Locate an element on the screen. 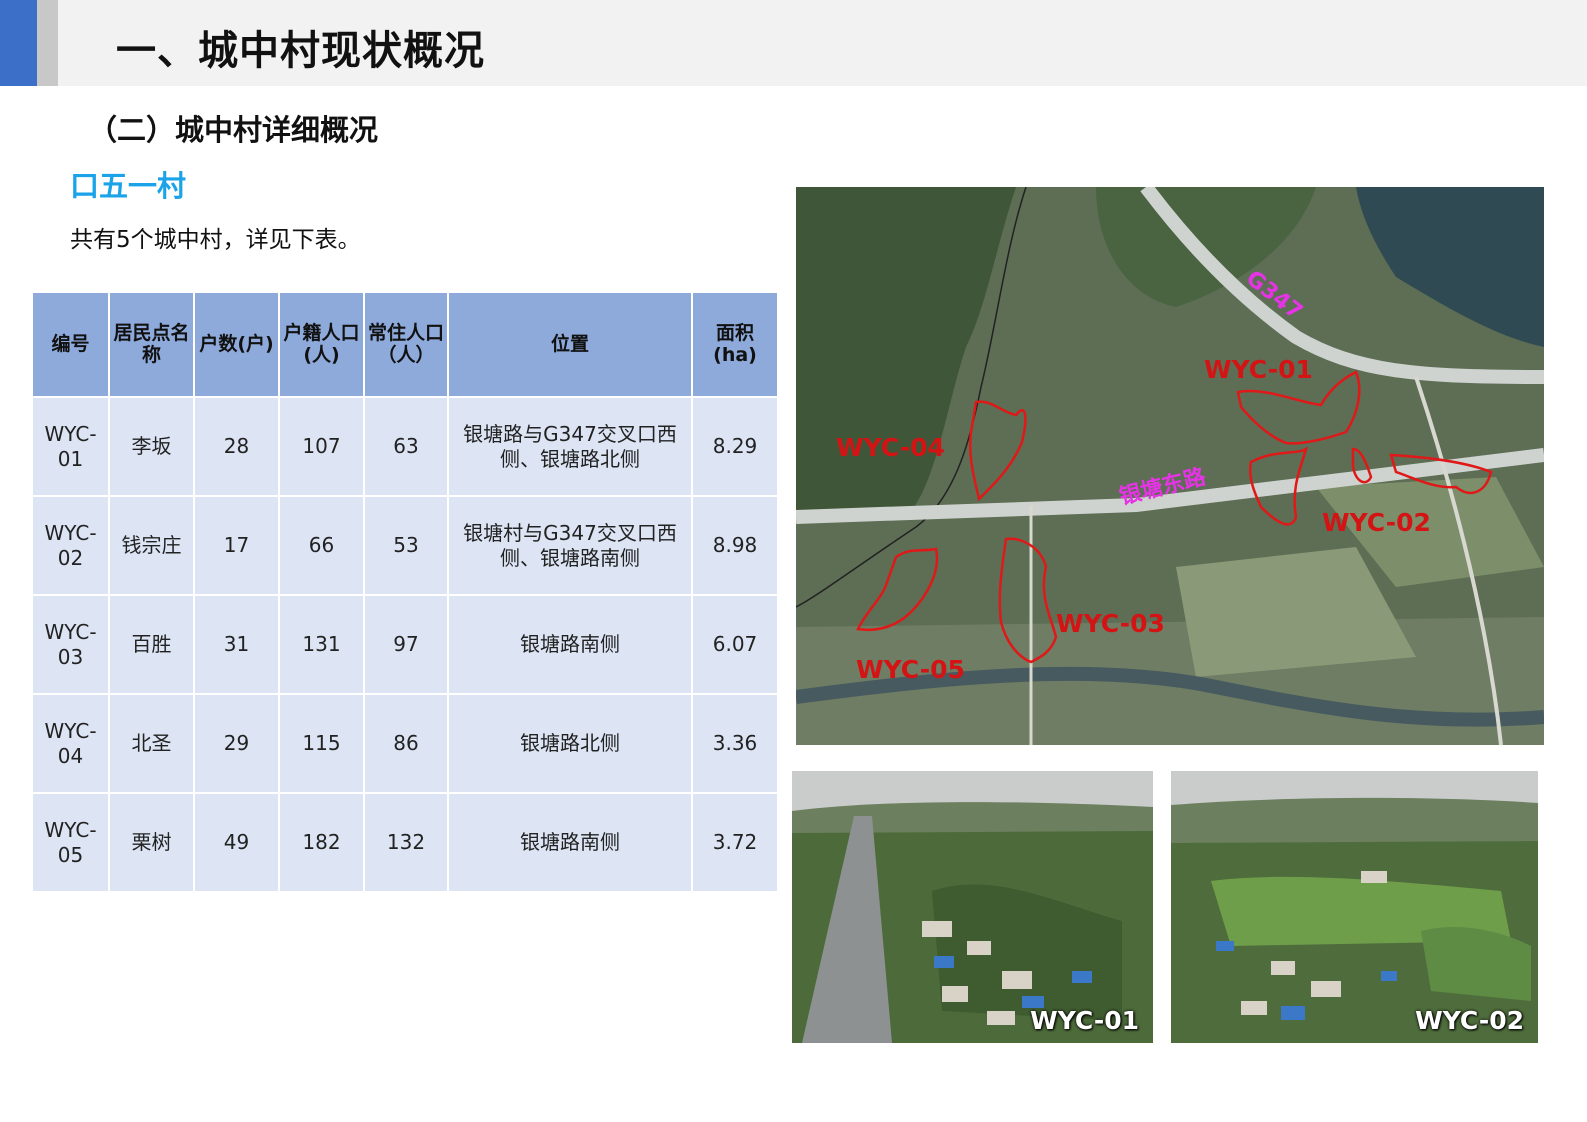 This screenshot has width=1587, height=1122. header-accent-grey is located at coordinates (47, 43).